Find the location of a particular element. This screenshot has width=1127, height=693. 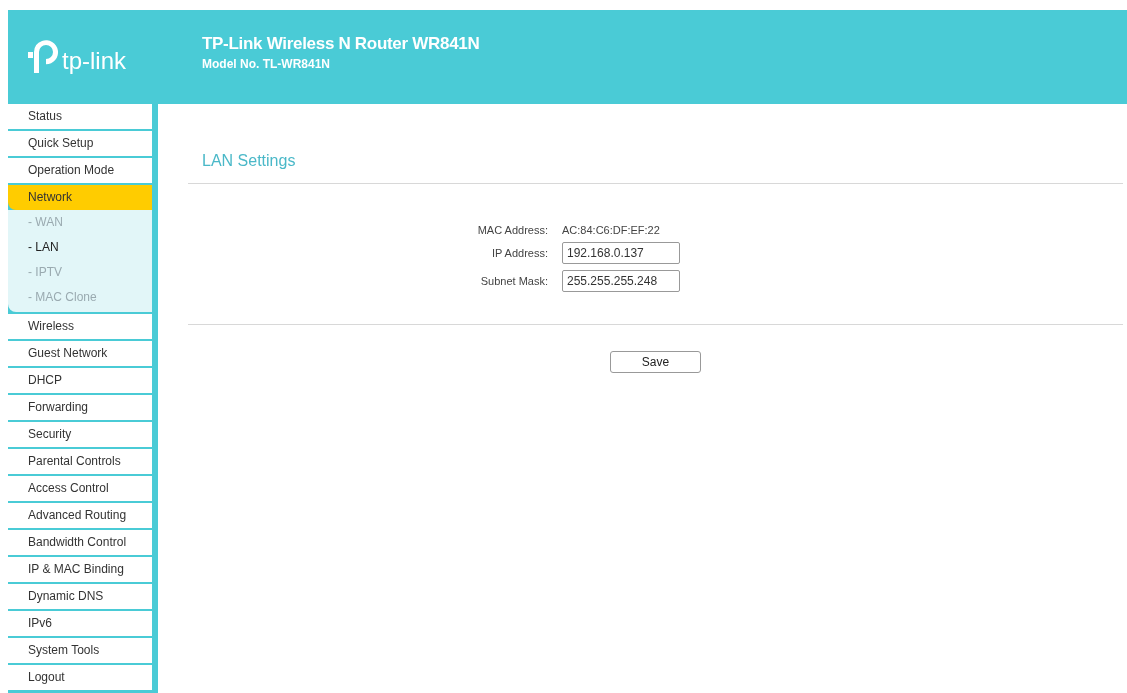

logo-icon is located at coordinates (44, 57).